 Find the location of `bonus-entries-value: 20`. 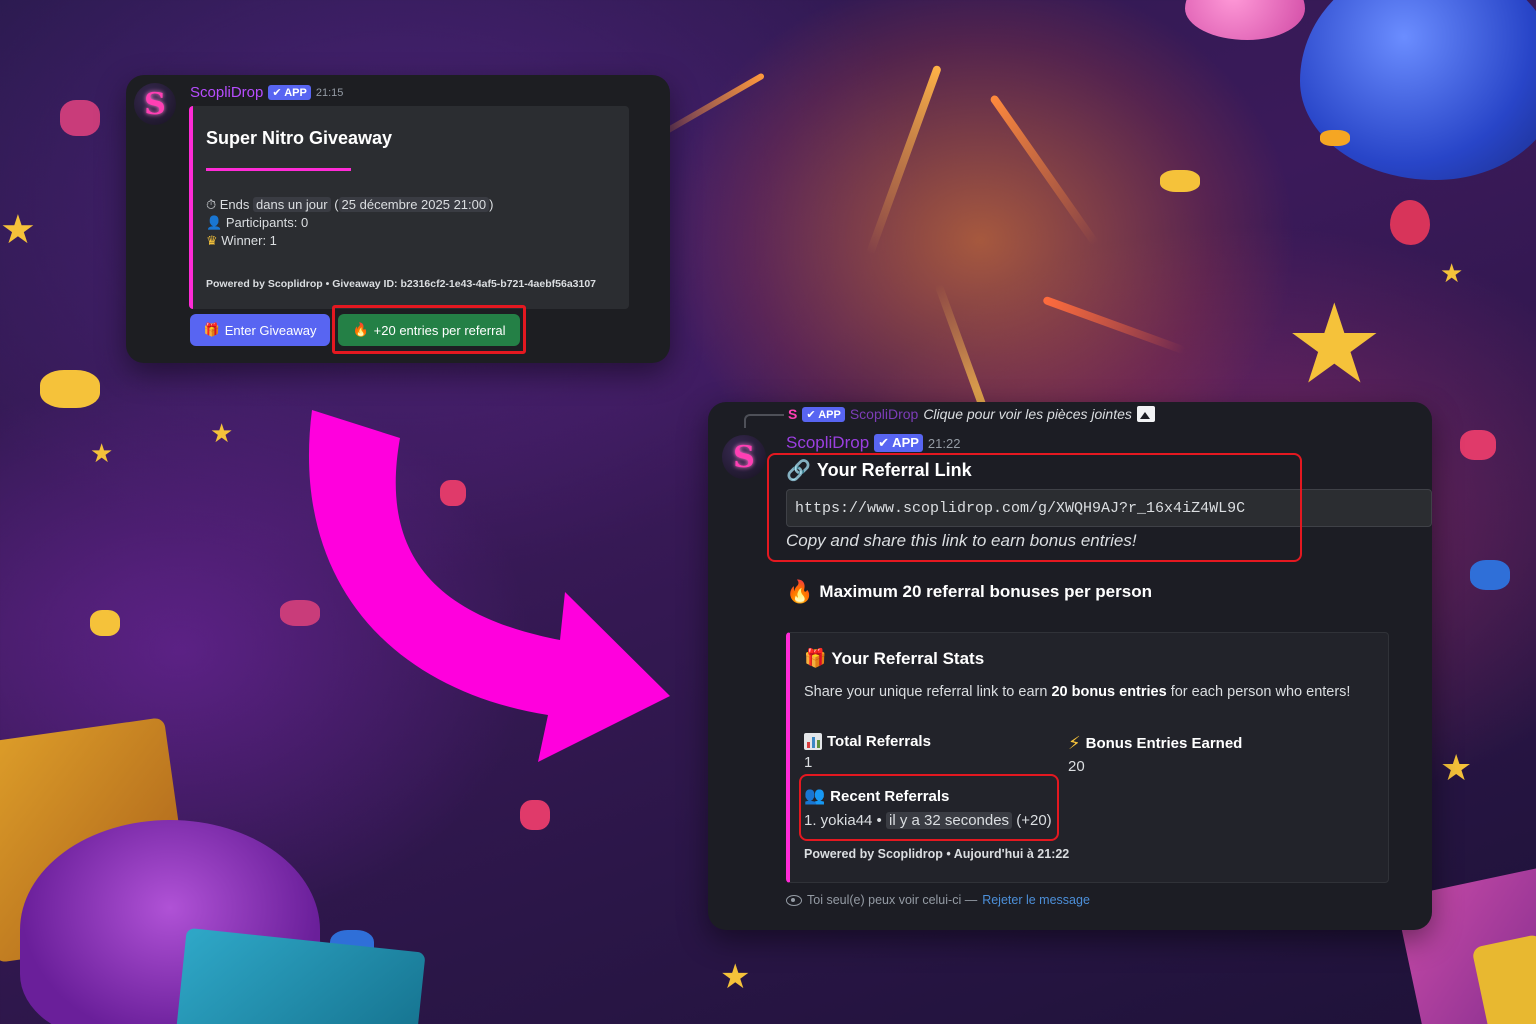

bonus-entries-value: 20 is located at coordinates (1076, 766).